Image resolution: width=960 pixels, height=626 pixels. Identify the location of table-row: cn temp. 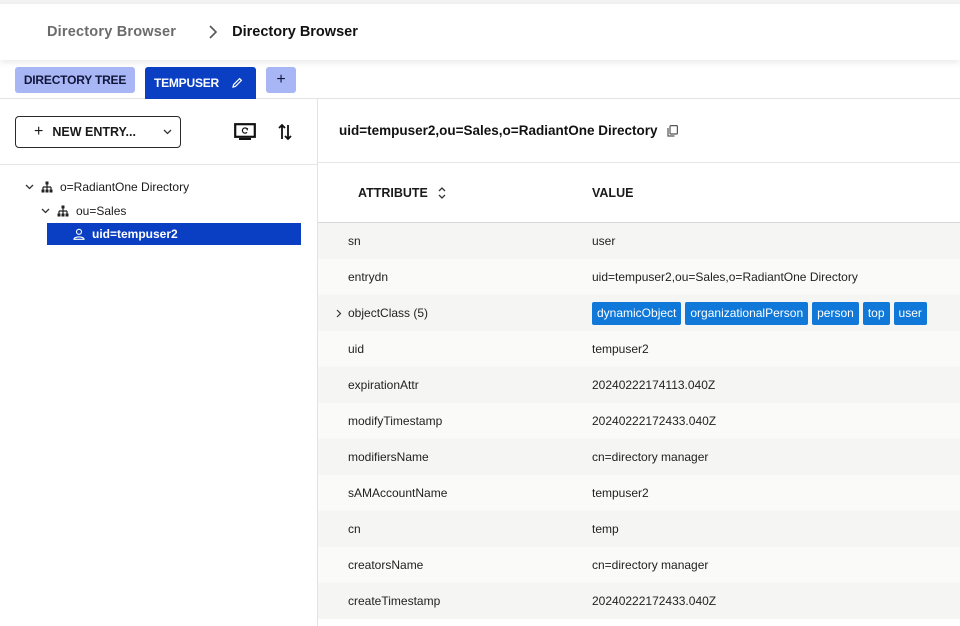
(639, 529).